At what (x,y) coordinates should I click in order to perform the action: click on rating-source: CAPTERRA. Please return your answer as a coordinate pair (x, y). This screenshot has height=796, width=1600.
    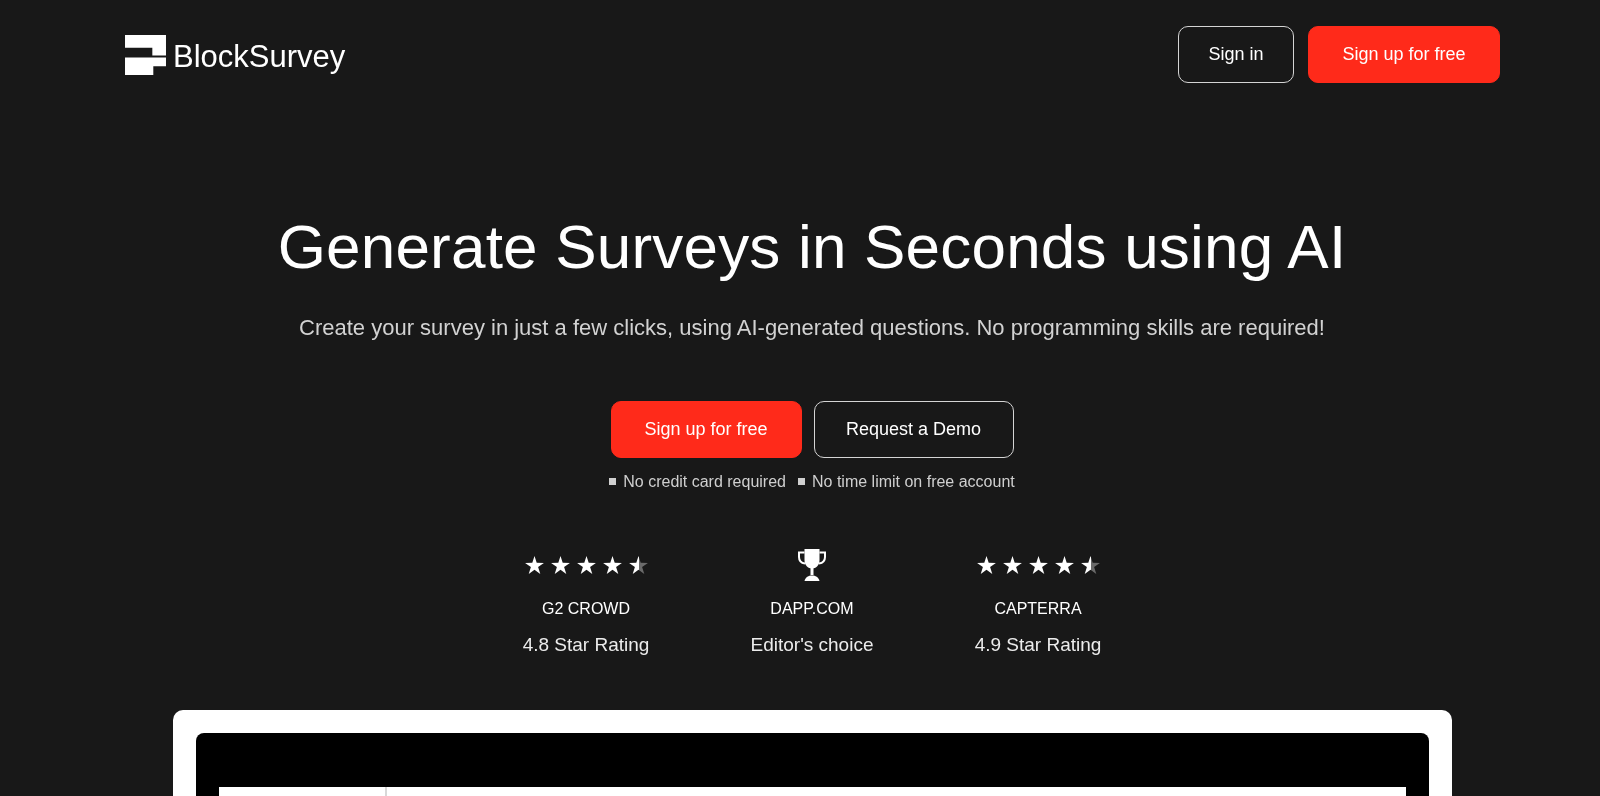
    Looking at the image, I should click on (1038, 609).